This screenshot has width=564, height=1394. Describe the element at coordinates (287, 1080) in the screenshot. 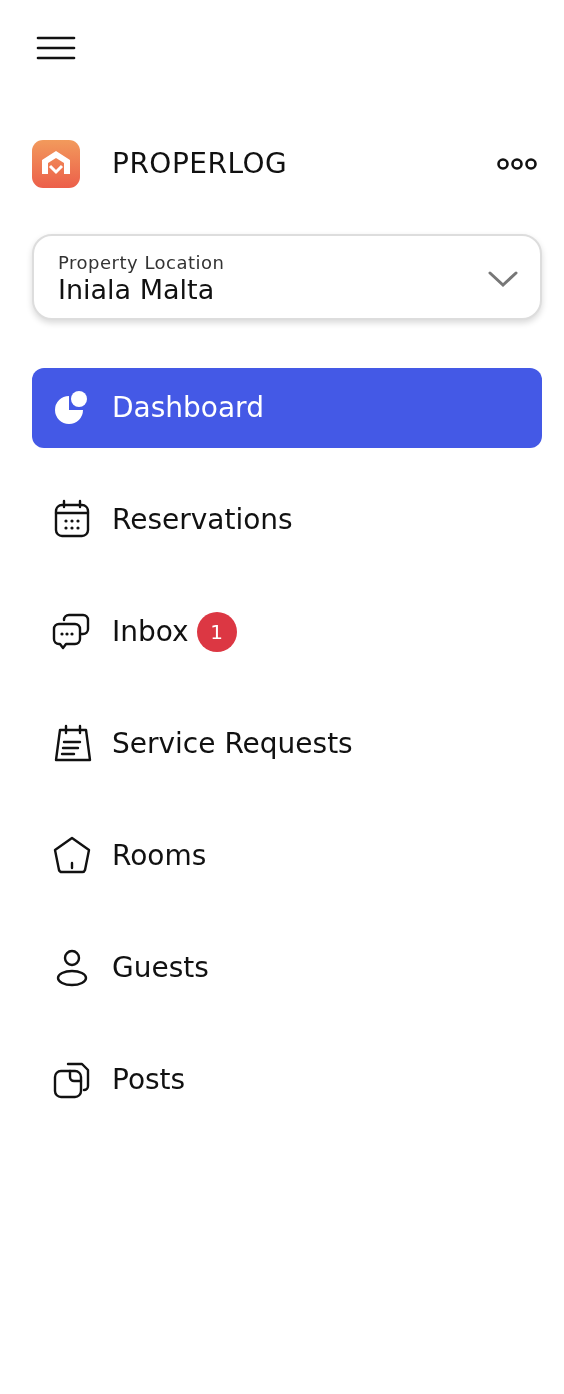

I see `nav-item: Posts` at that location.